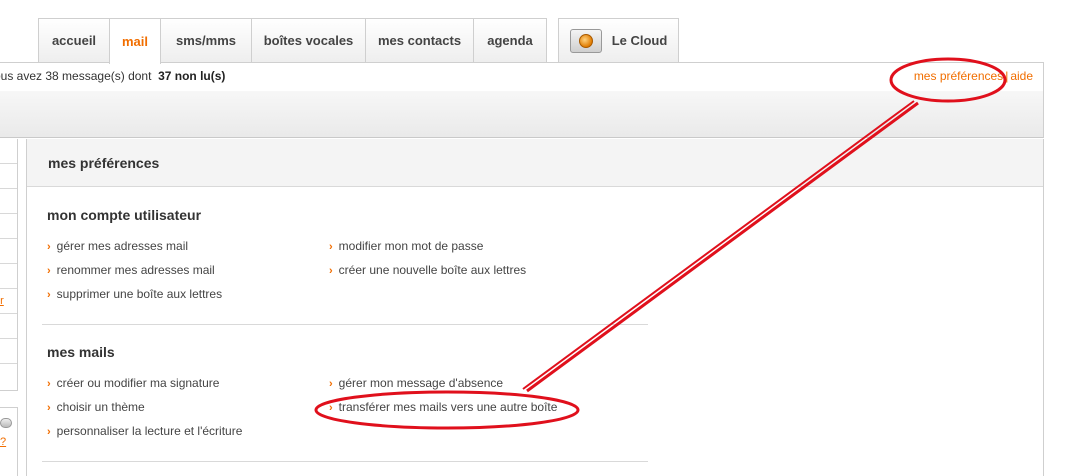 Image resolution: width=1069 pixels, height=476 pixels. I want to click on tab-mail: mail, so click(135, 41).